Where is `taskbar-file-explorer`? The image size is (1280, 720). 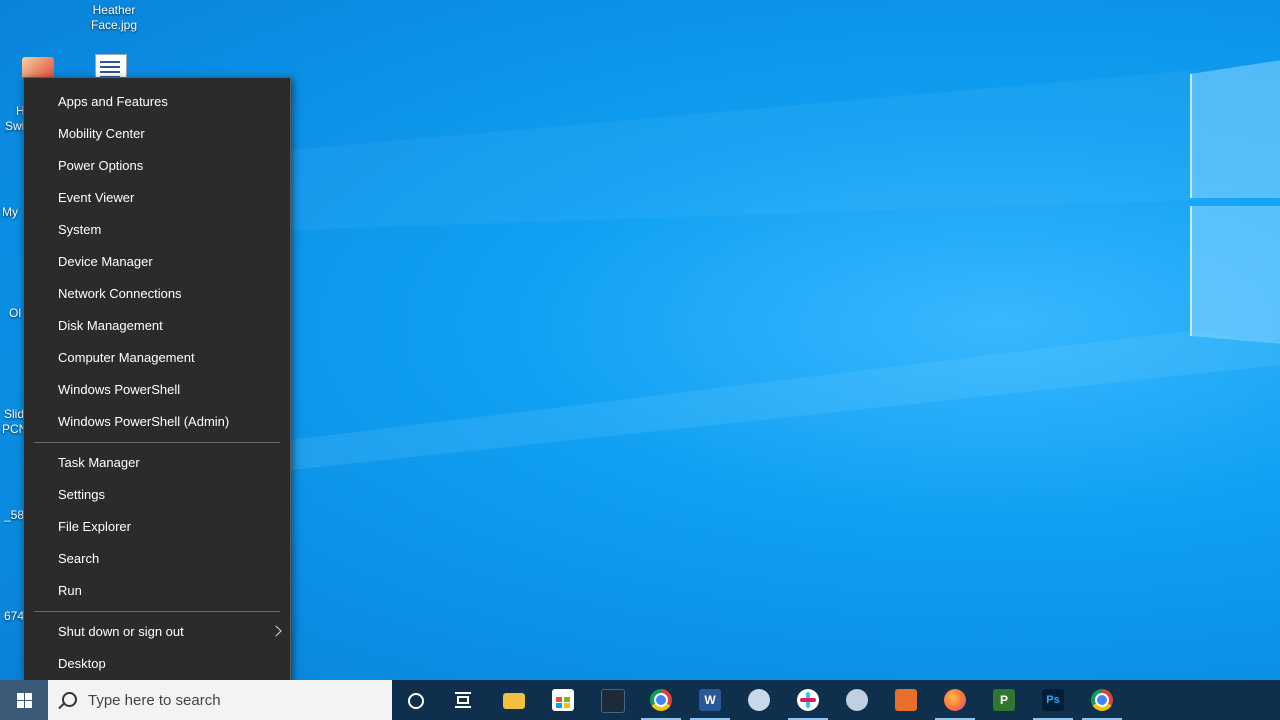
taskbar-file-explorer is located at coordinates (514, 700).